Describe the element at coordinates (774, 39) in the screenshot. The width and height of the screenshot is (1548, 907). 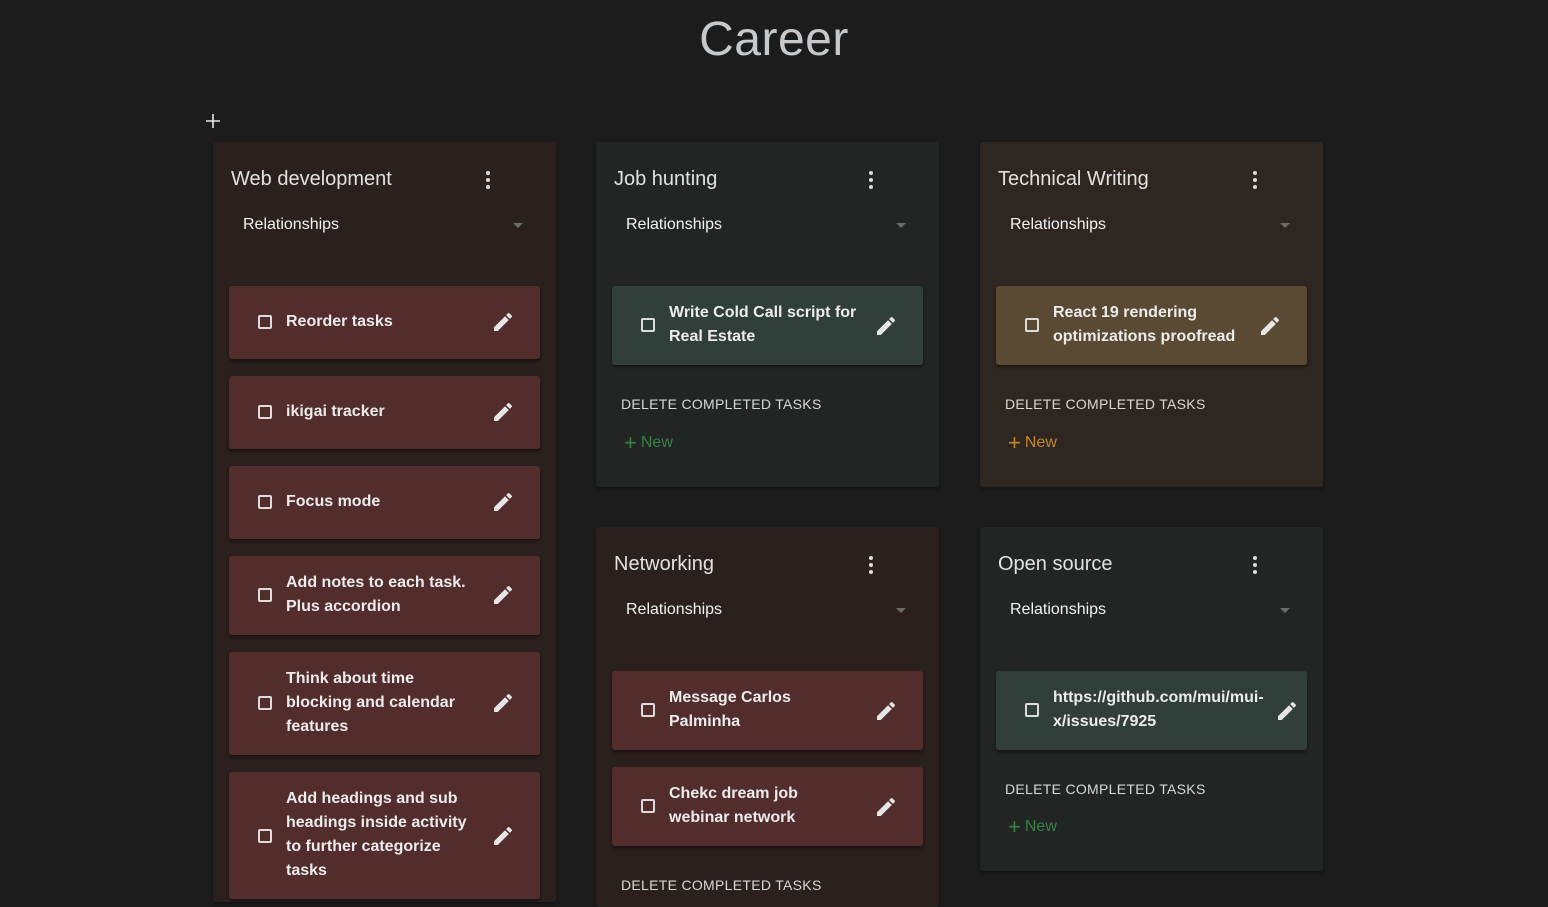
I see `page-title: Career` at that location.